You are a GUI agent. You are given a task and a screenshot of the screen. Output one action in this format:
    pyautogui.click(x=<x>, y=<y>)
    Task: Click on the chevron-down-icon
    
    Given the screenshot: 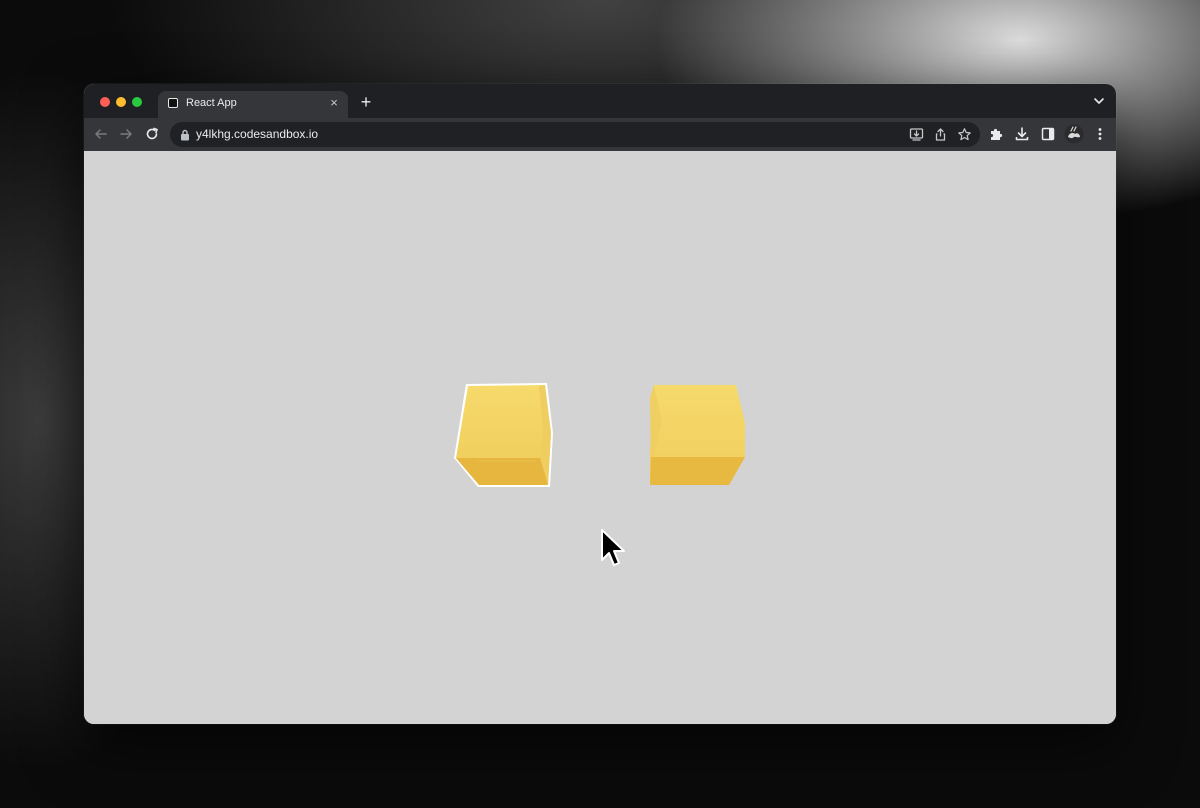 What is the action you would take?
    pyautogui.click(x=1099, y=101)
    